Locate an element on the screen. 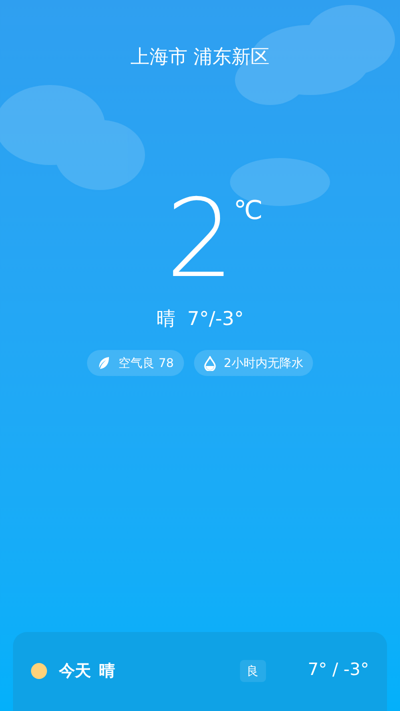 The image size is (400, 711). leaf-icon is located at coordinates (103, 363).